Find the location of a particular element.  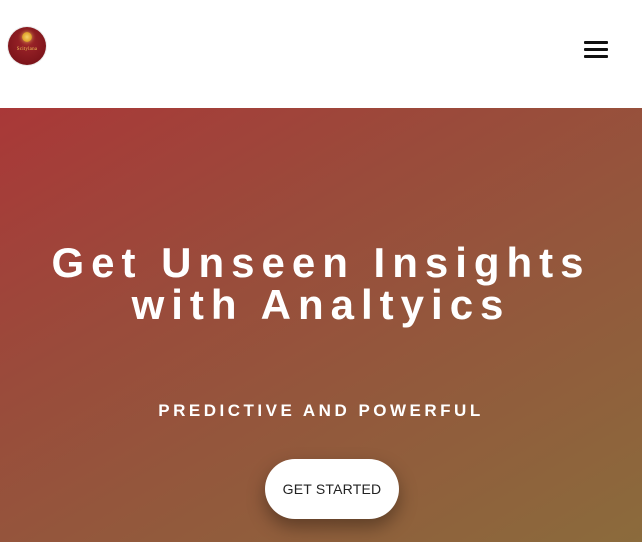

hamburger-menu-icon is located at coordinates (596, 50).